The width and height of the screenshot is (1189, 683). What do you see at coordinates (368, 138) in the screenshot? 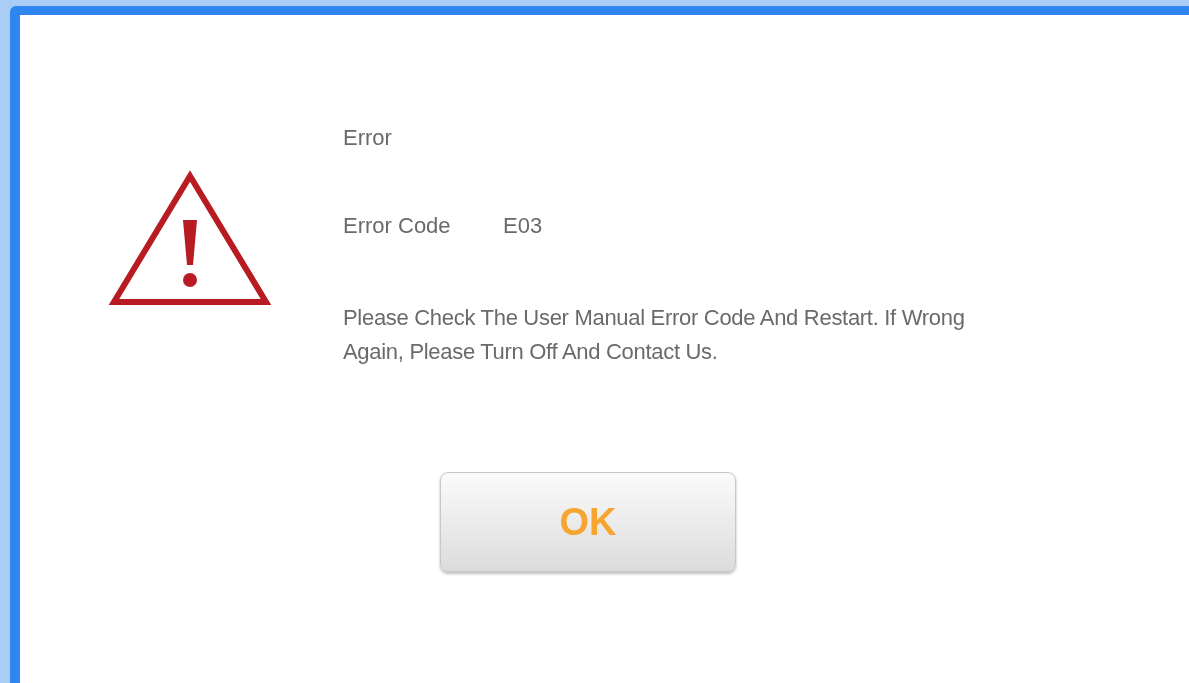
I see `dialog-title: Error` at bounding box center [368, 138].